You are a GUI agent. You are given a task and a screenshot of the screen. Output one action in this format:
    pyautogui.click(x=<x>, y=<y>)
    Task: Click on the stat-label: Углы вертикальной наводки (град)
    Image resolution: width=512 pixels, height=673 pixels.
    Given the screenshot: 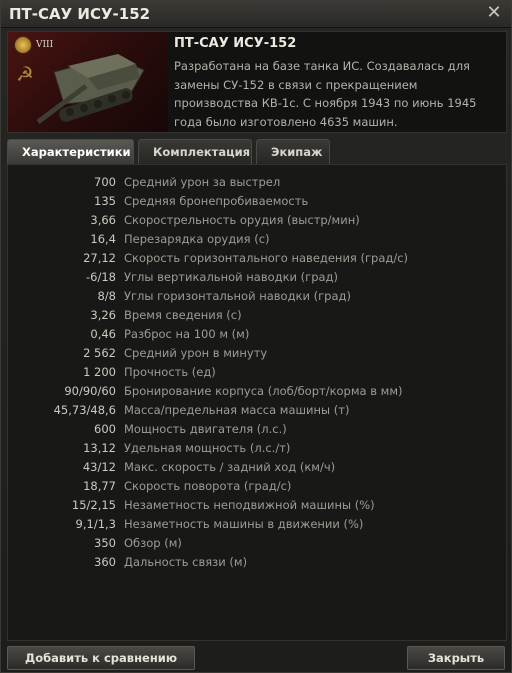 What is the action you would take?
    pyautogui.click(x=231, y=277)
    